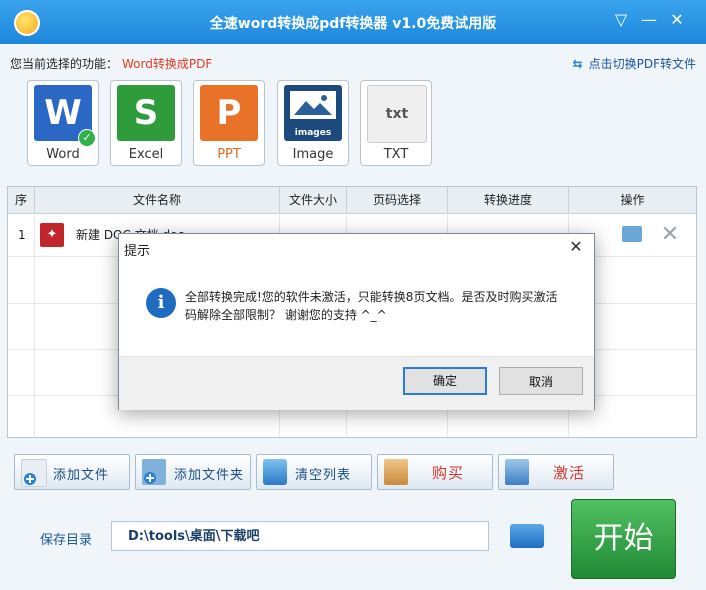 The width and height of the screenshot is (706, 590). Describe the element at coordinates (677, 20) in the screenshot. I see `close-button: ✕` at that location.